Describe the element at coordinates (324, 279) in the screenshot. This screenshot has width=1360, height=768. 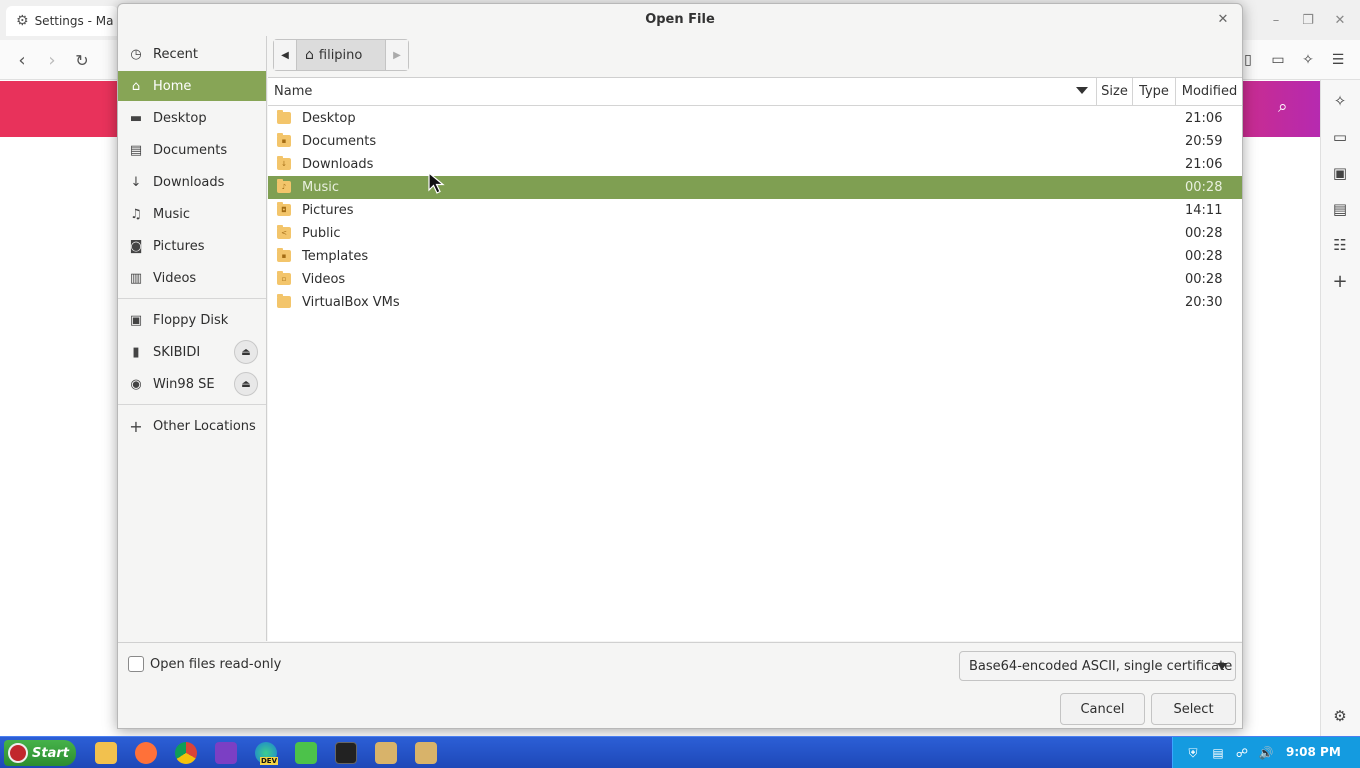
I see `file-name: Videos` at that location.